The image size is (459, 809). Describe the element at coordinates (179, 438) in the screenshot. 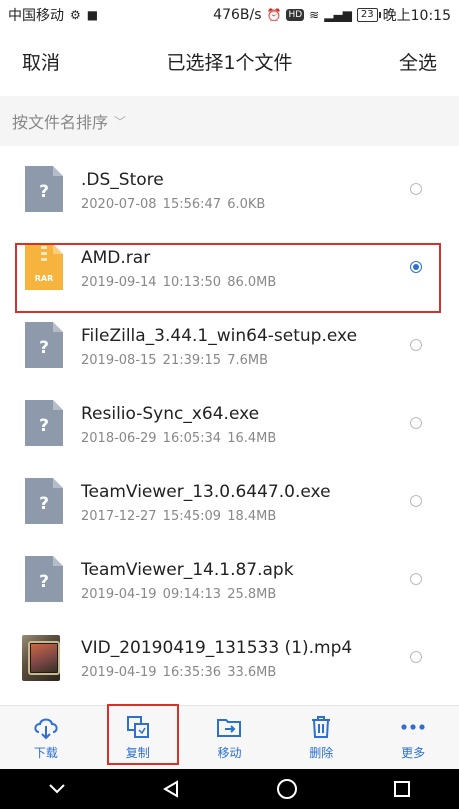

I see `file-meta: 2018-06-29 16:05:34 16.4MB` at that location.